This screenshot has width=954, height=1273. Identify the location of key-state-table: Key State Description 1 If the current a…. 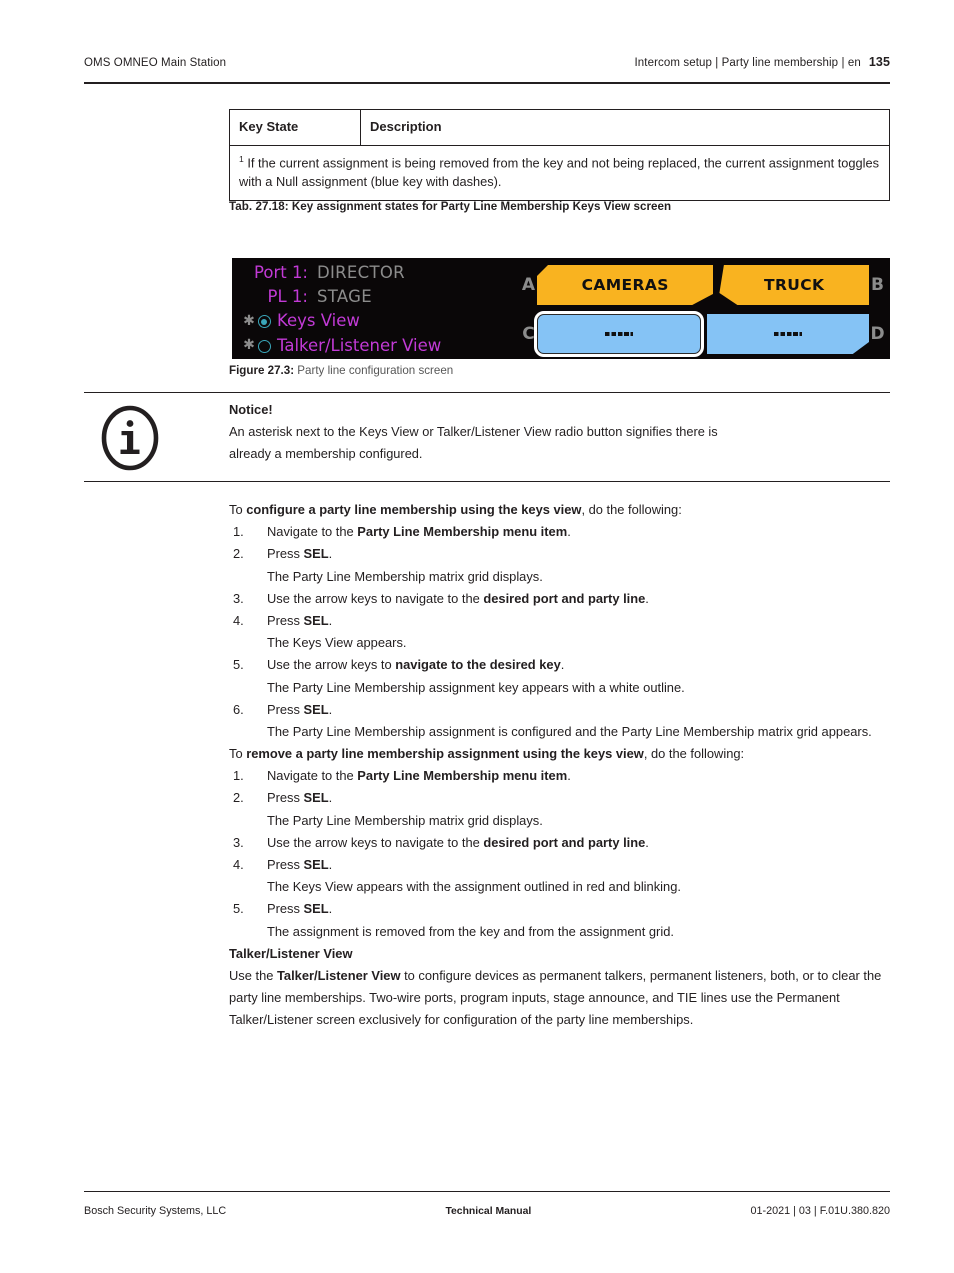
(559, 155).